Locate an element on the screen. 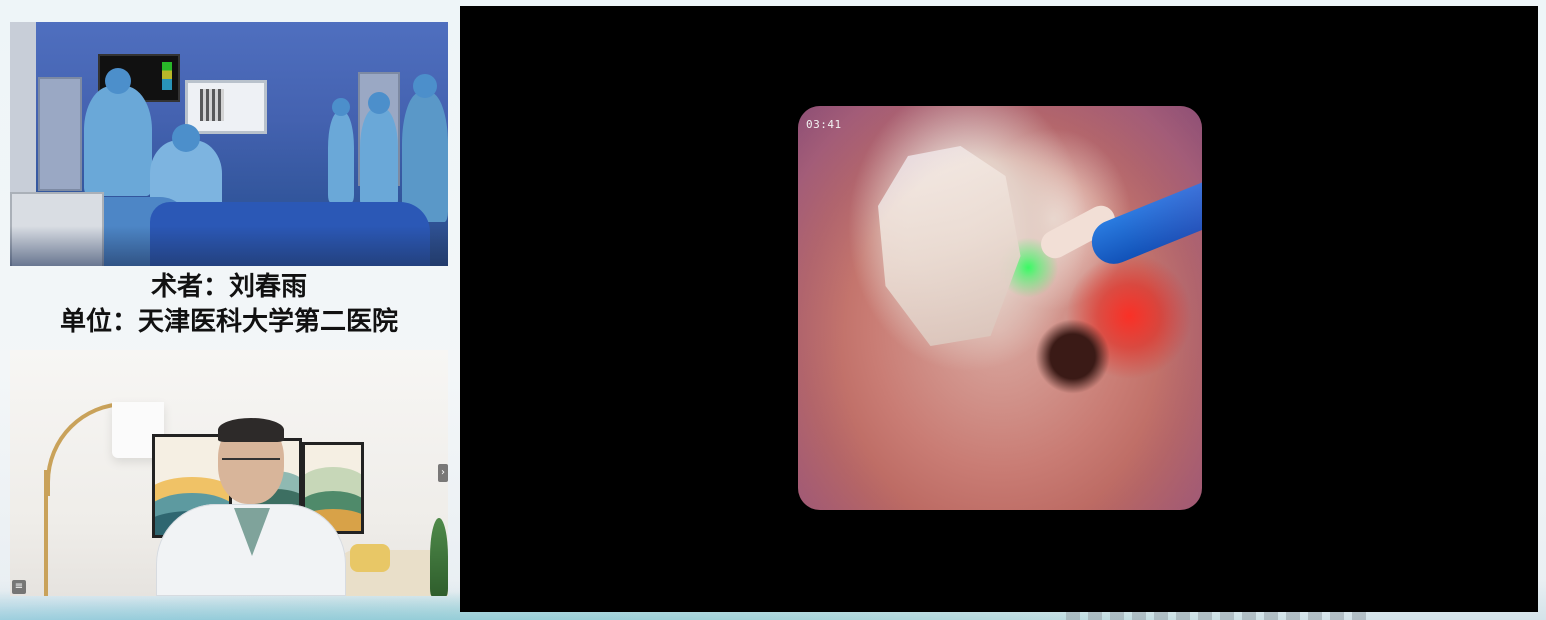 This screenshot has width=1546, height=620. surgeon-name-line: 术者：刘春雨 is located at coordinates (228, 287).